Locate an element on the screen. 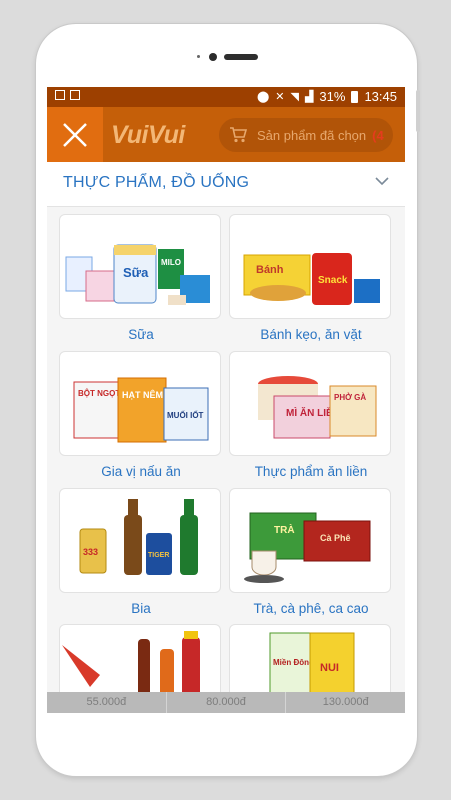  price-filter-bar: 55.000đ 80.000đ 130.000đ is located at coordinates (226, 702).